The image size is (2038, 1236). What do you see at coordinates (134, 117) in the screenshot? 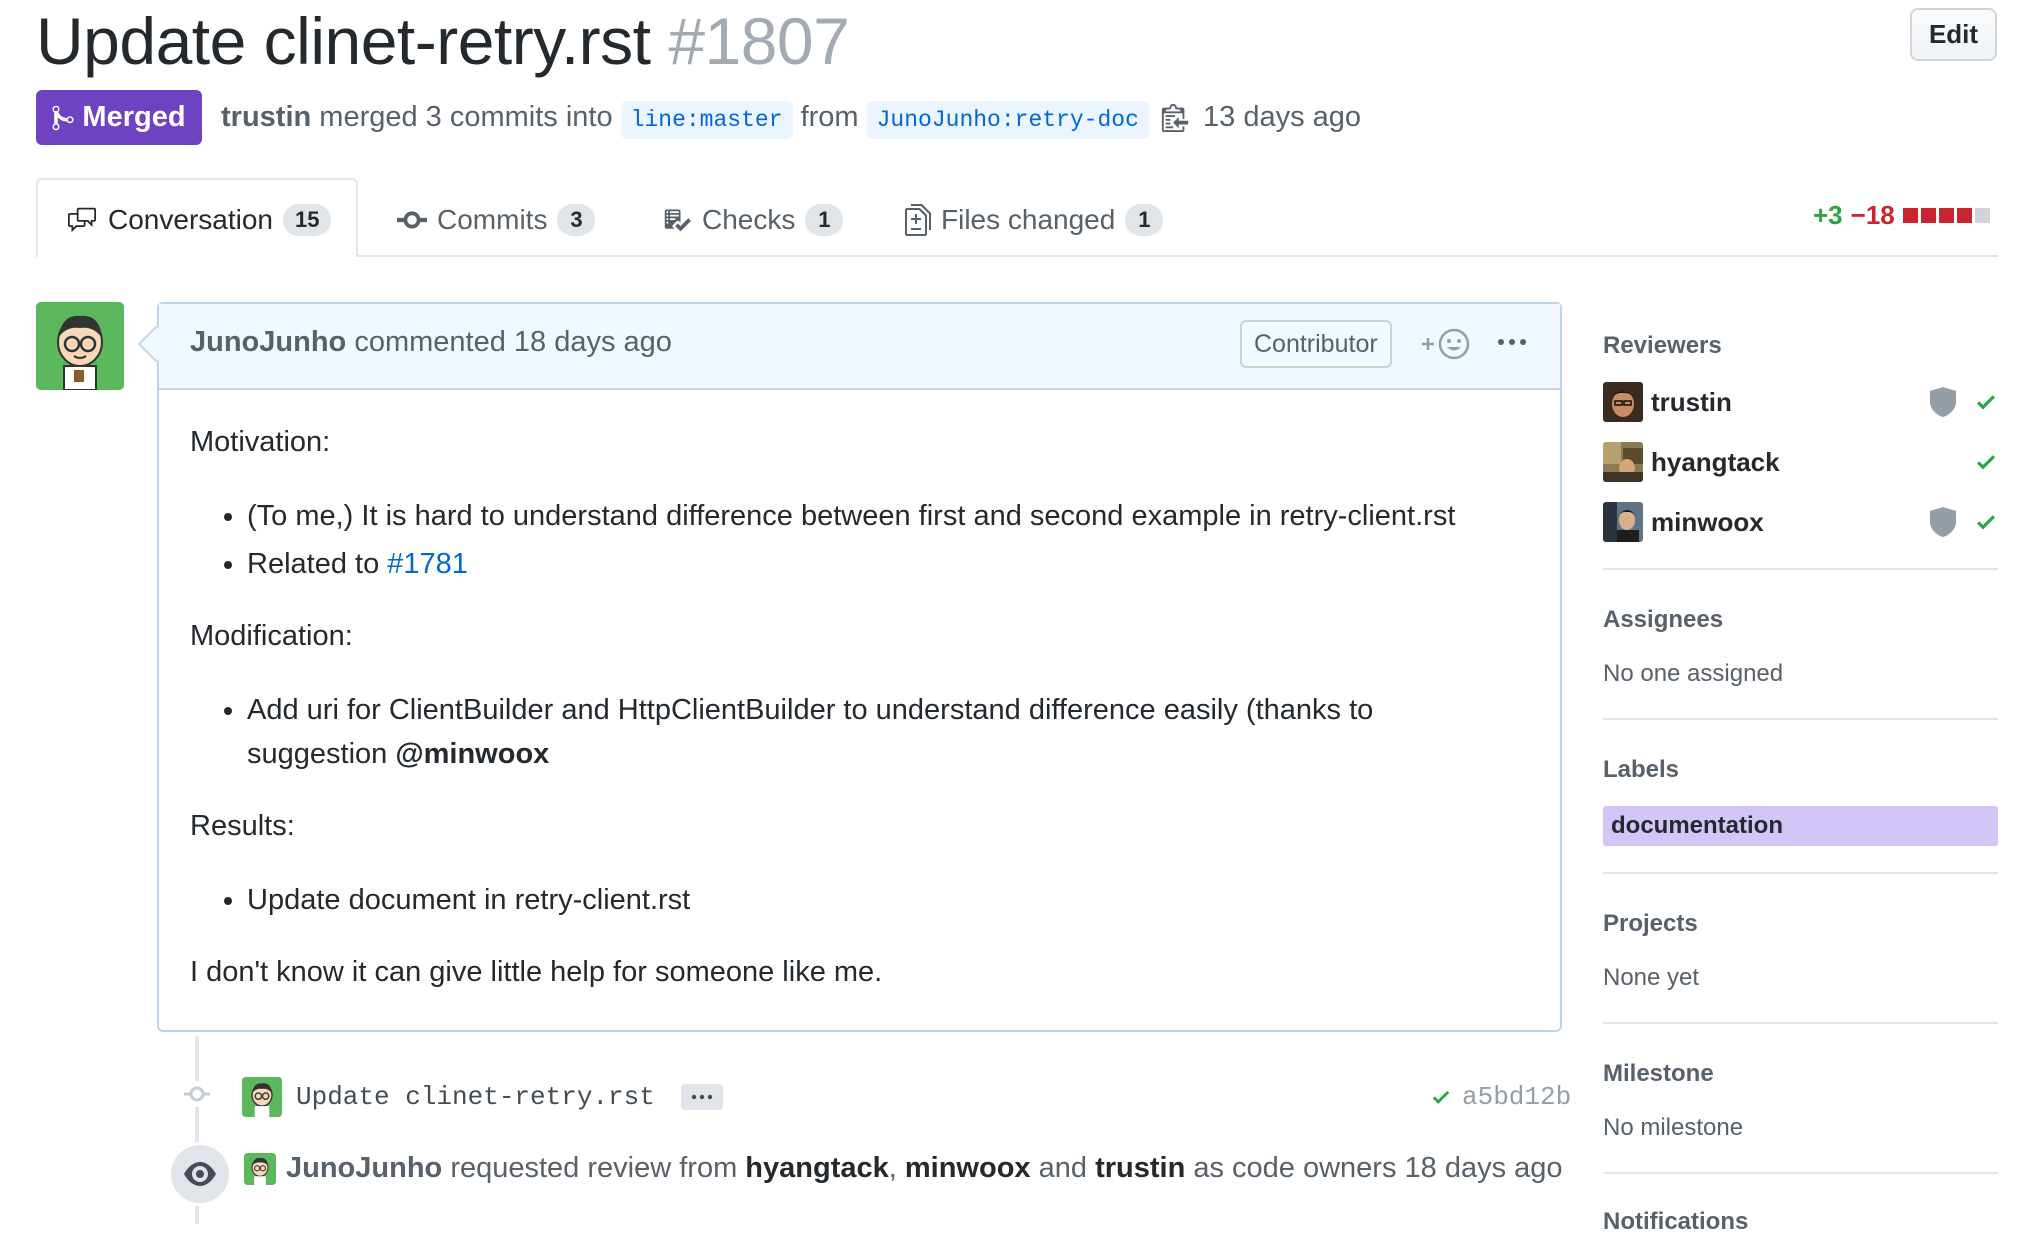
I see `merged-state-label: Merged` at bounding box center [134, 117].